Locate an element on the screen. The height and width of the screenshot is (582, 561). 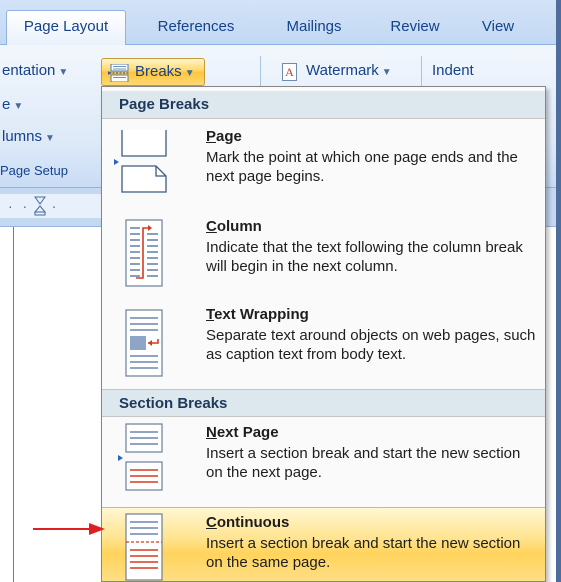
breaks-label: Breaks ▼ is located at coordinates (165, 71).